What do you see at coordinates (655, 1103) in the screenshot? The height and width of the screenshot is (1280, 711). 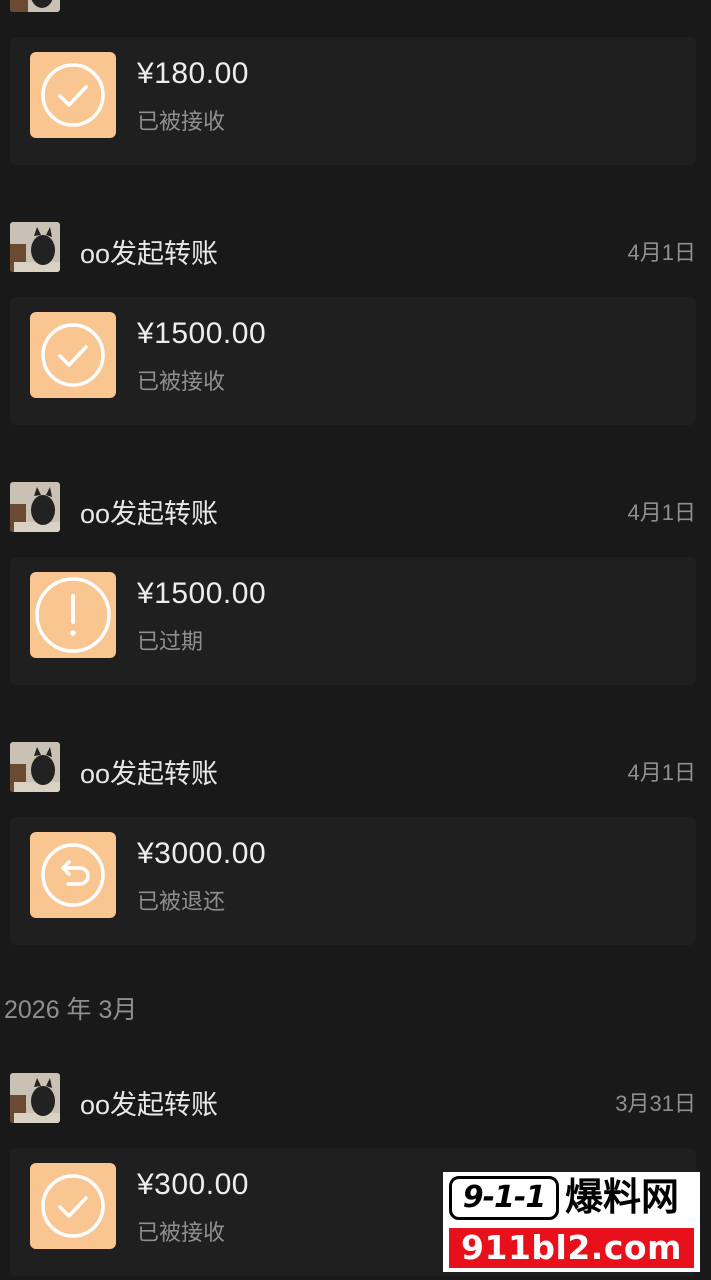 I see `transfer-date: 3月31日` at bounding box center [655, 1103].